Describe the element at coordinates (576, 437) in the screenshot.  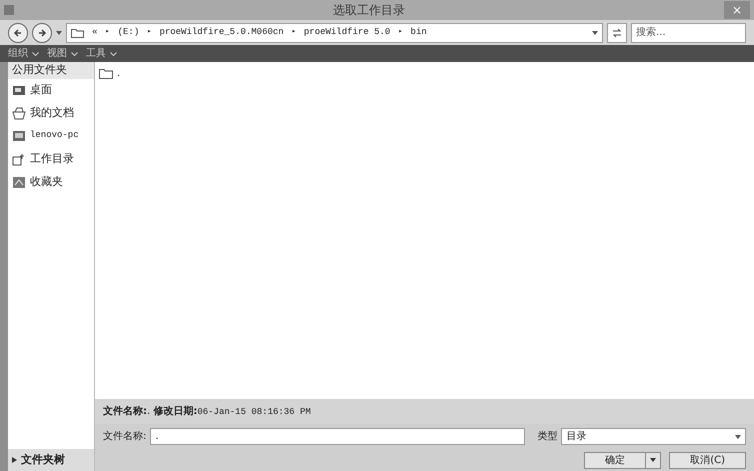
I see `dropdown-value: 目录` at that location.